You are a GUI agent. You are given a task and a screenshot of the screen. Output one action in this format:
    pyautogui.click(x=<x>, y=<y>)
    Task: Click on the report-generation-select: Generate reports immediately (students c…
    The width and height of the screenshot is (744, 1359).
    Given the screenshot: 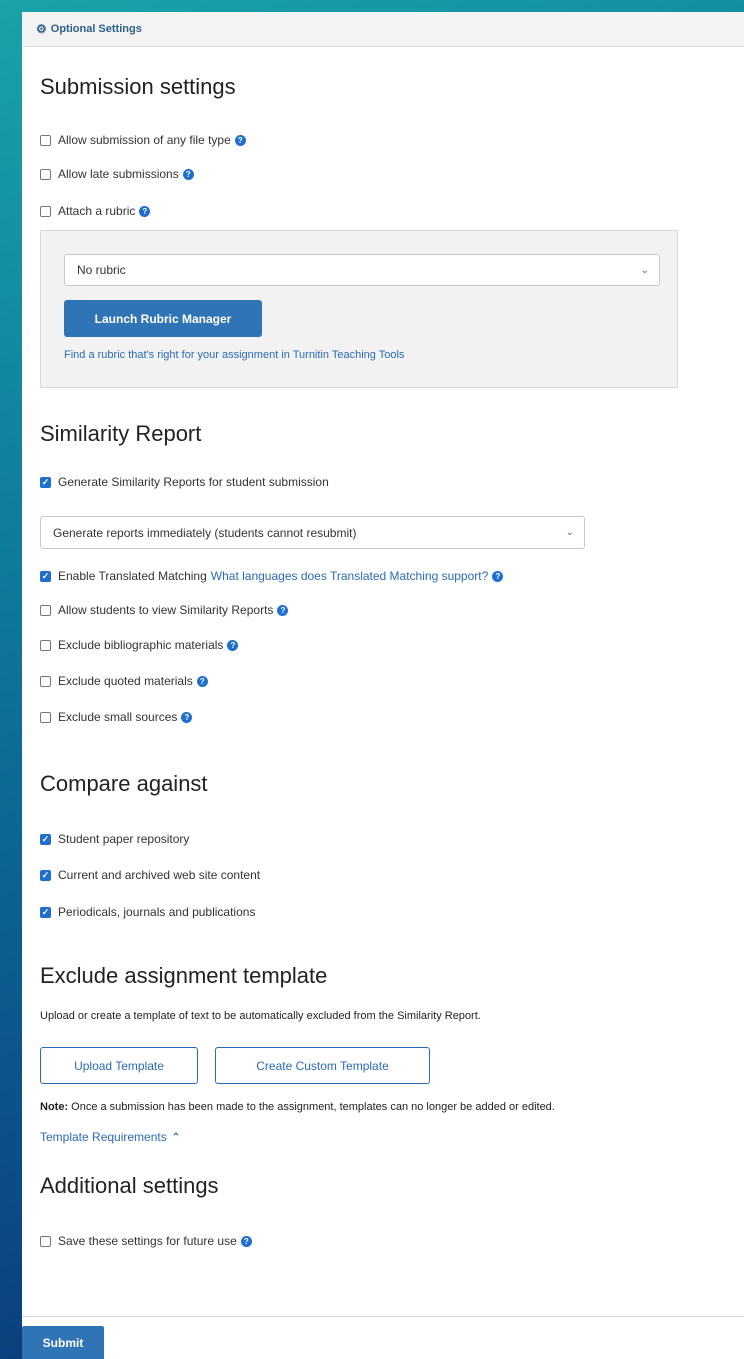 What is the action you would take?
    pyautogui.click(x=312, y=532)
    